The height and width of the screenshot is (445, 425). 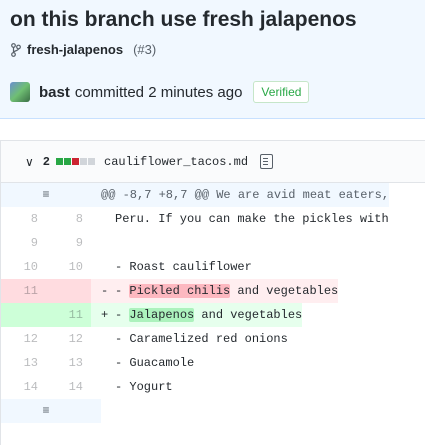 I want to click on table-row: 13 13 - Guacamole, so click(x=213, y=363).